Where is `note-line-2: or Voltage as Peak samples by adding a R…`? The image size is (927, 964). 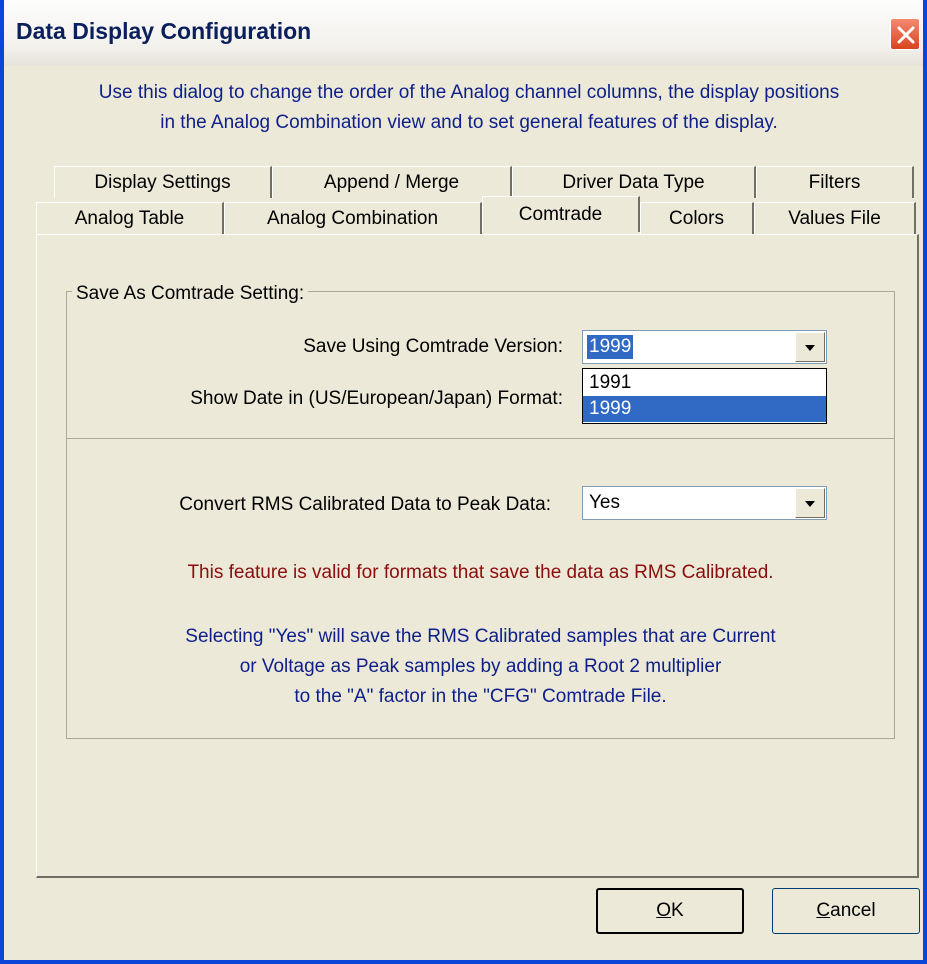
note-line-2: or Voltage as Peak samples by adding a R… is located at coordinates (480, 666).